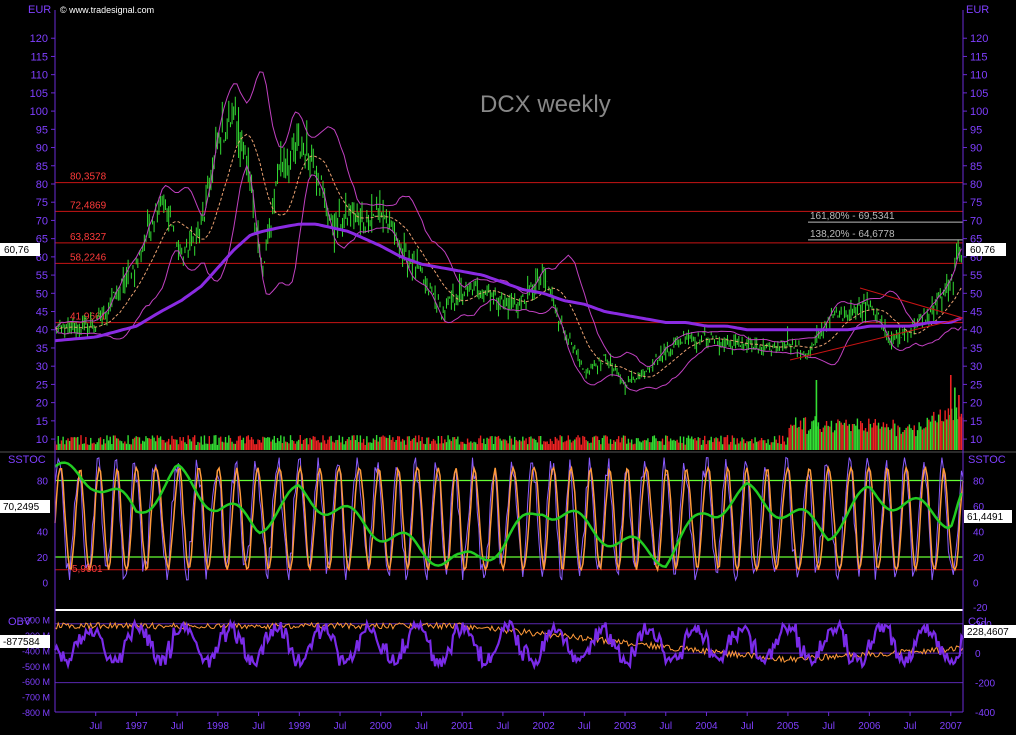 The width and height of the screenshot is (1016, 735). What do you see at coordinates (87, 569) in the screenshot?
I see `sstoc-low-label: 5,9601` at bounding box center [87, 569].